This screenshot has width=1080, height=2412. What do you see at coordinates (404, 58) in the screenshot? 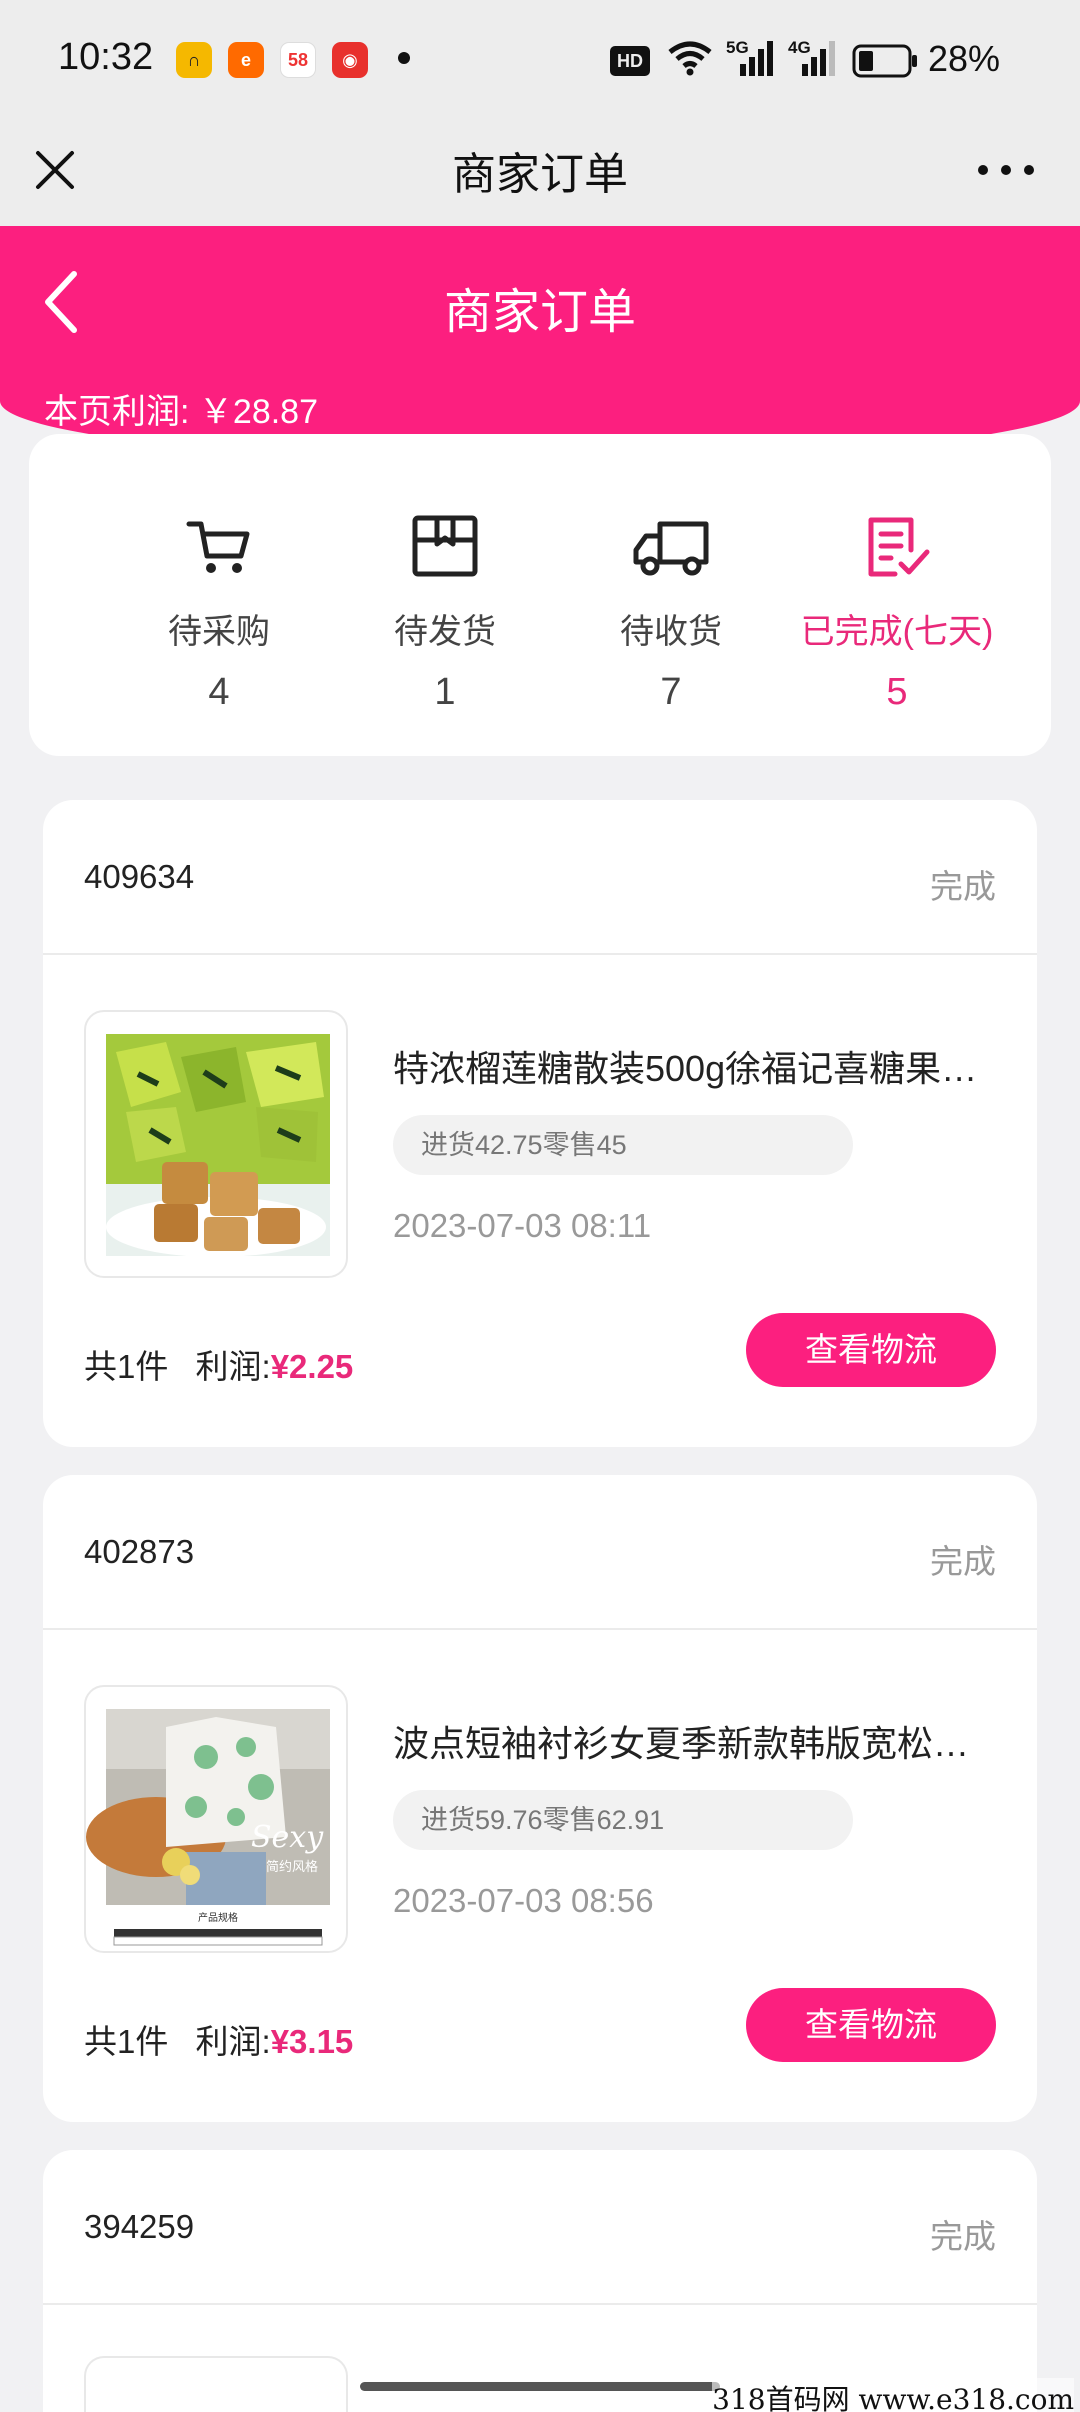
I see `more-notifications-dot` at bounding box center [404, 58].